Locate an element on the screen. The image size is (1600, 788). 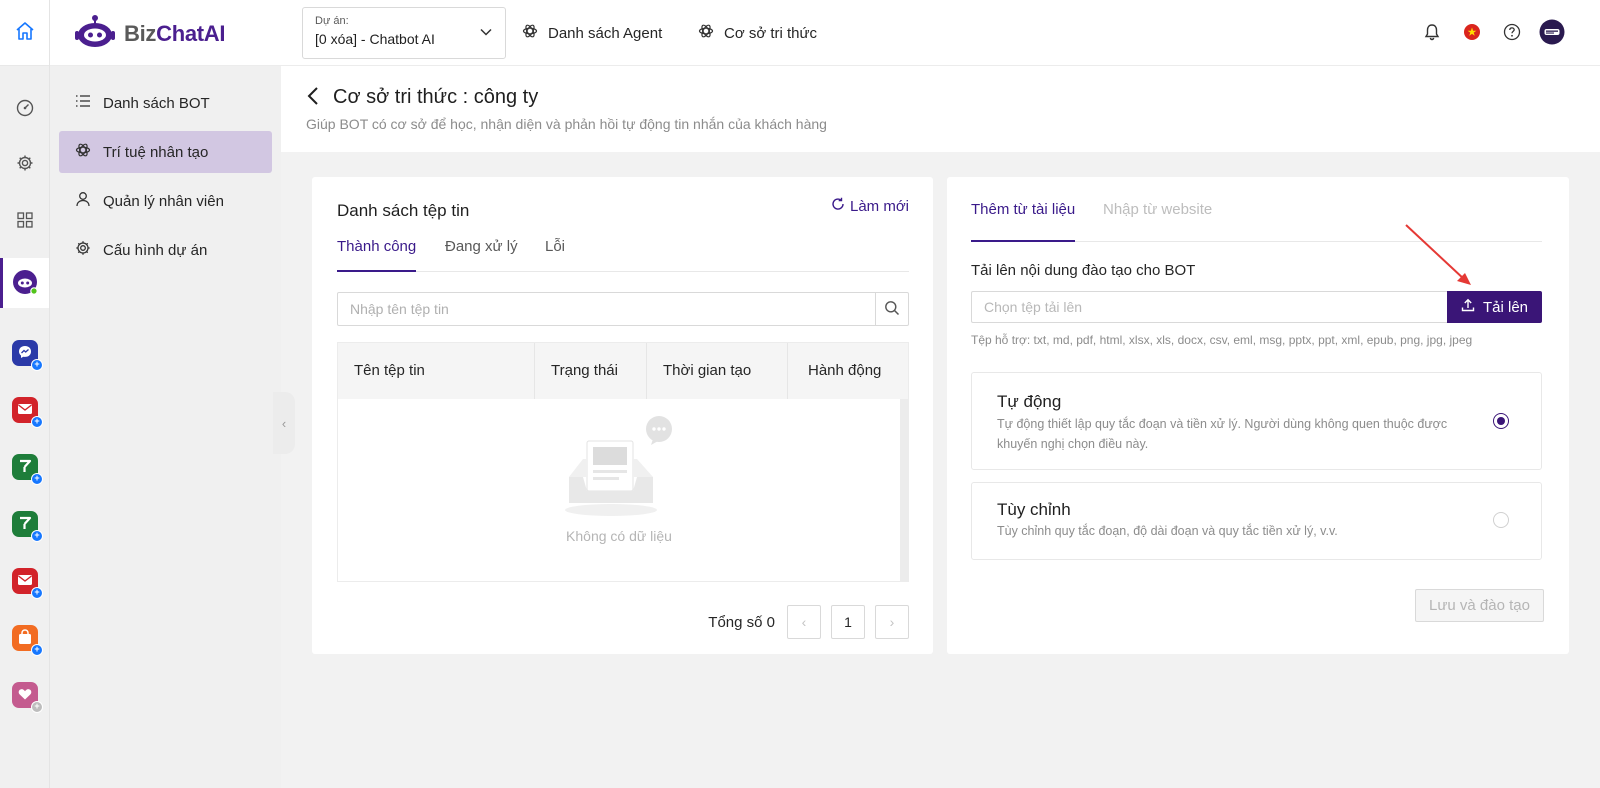
chat-channel: + is located at coordinates (27, 697).